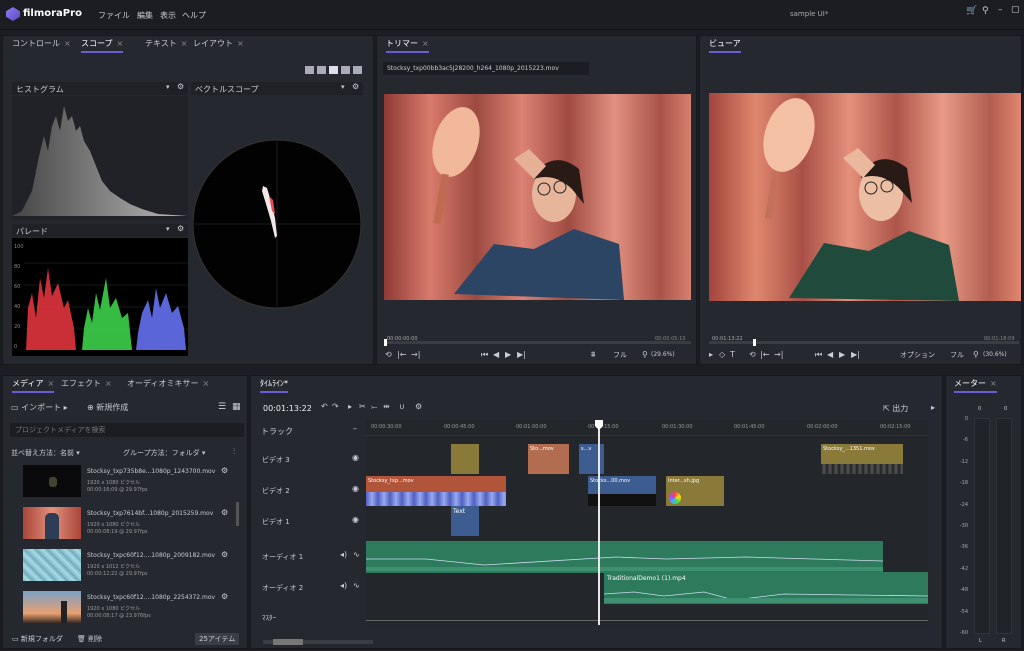  What do you see at coordinates (995, 354) in the screenshot?
I see `zoom-select: (30.6%)` at bounding box center [995, 354].